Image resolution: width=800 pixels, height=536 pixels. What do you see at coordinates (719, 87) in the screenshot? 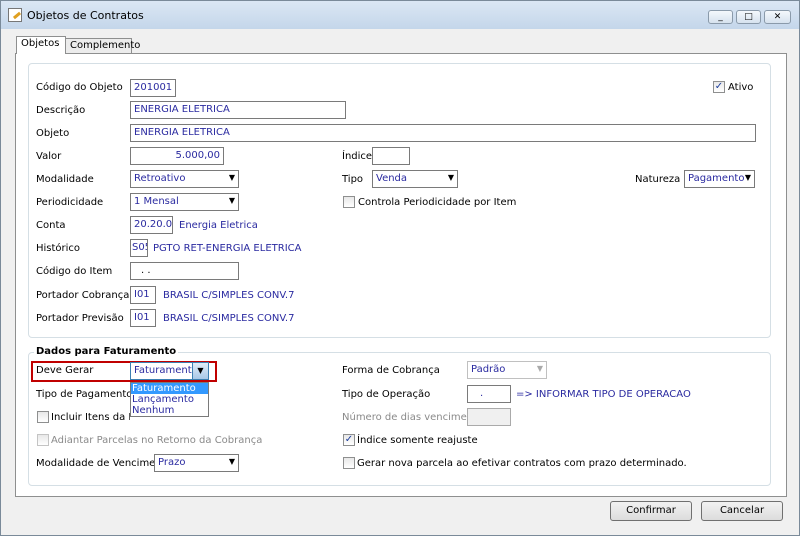
I see `ativo-checkbox: ✓` at bounding box center [719, 87].